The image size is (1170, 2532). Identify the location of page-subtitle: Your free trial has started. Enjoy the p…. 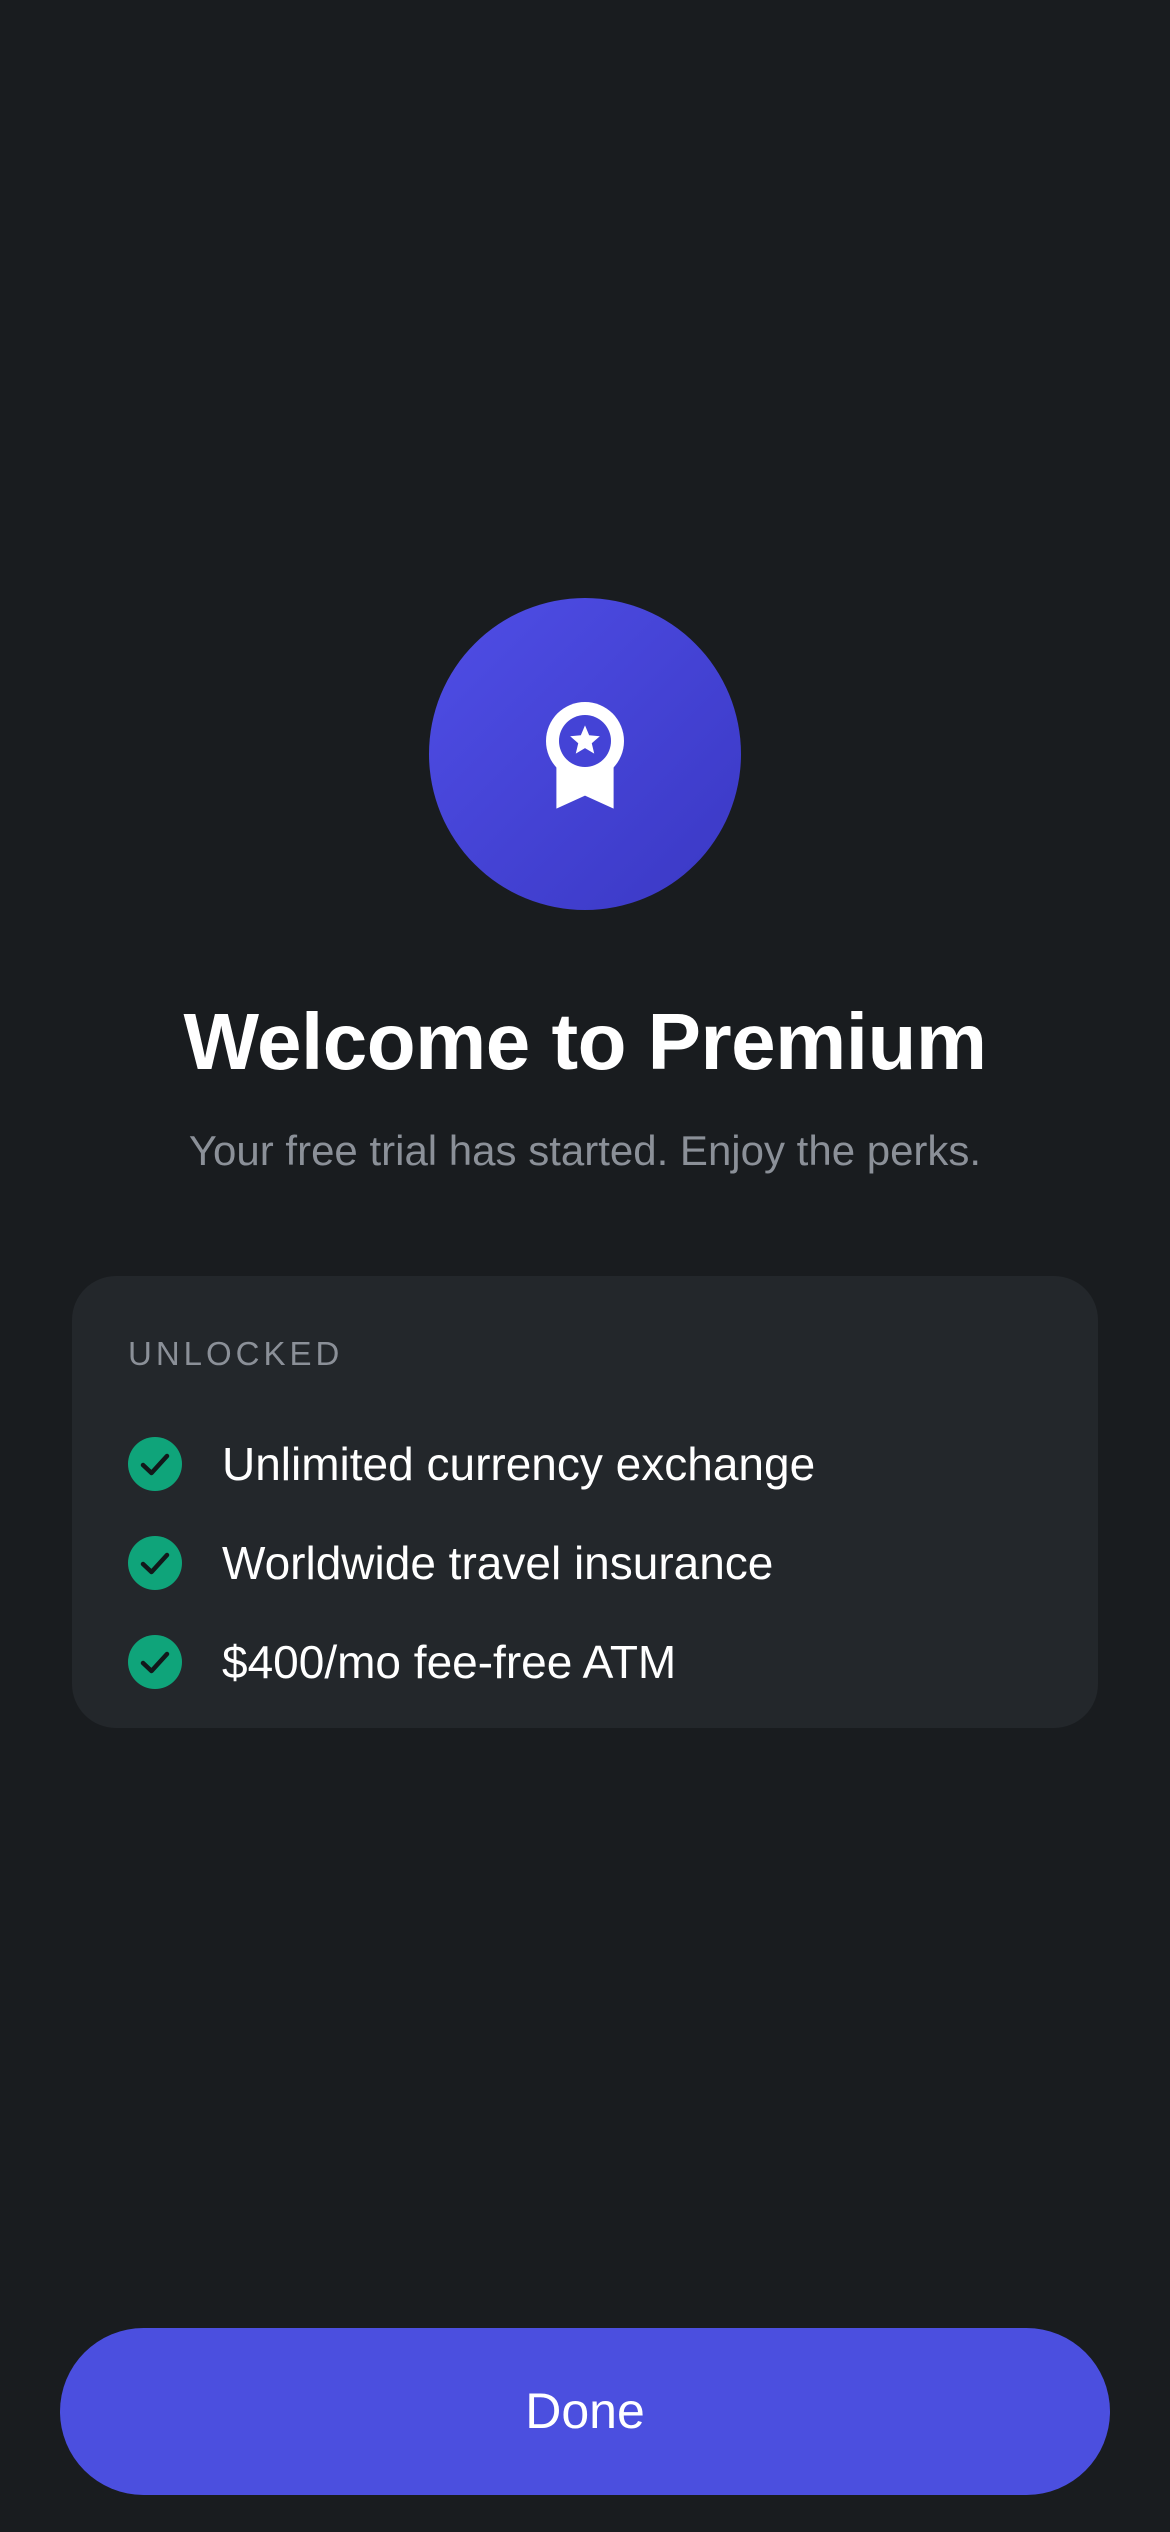
(585, 1150).